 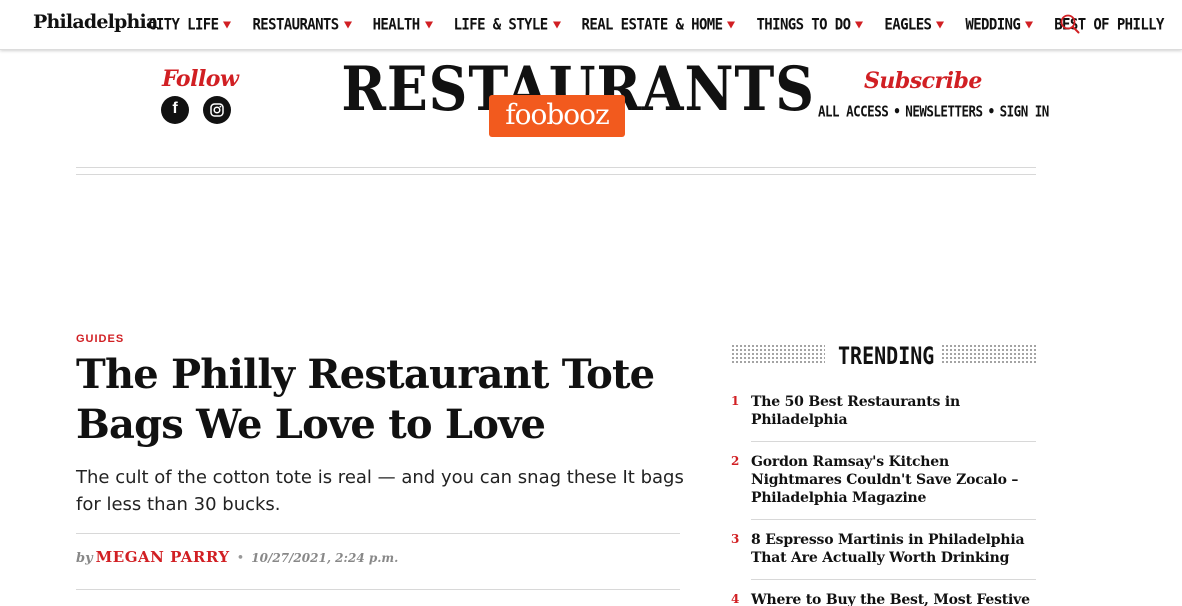 What do you see at coordinates (557, 116) in the screenshot?
I see `foobooz-logo: foobooz` at bounding box center [557, 116].